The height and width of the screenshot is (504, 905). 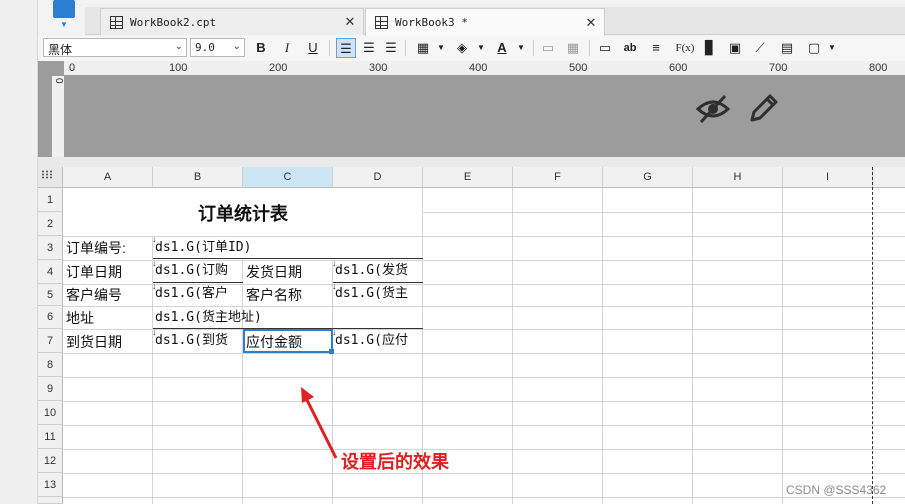 What do you see at coordinates (502, 48) in the screenshot?
I see `font-color-button: A` at bounding box center [502, 48].